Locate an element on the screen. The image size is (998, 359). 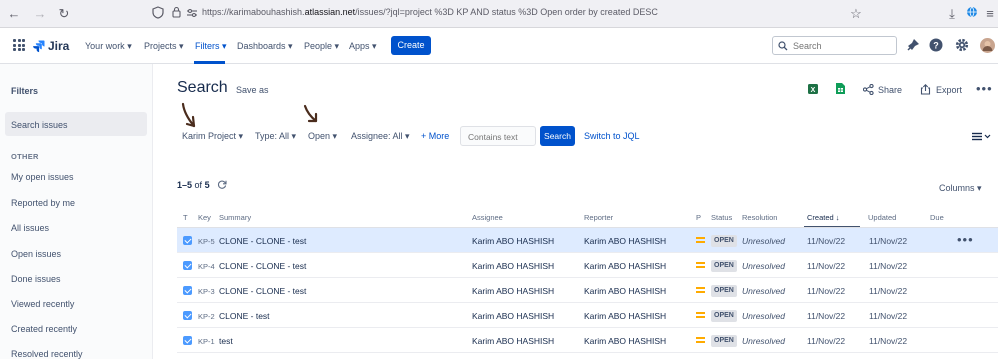
sidebar-item-all-issues: All issues is located at coordinates (30, 228).